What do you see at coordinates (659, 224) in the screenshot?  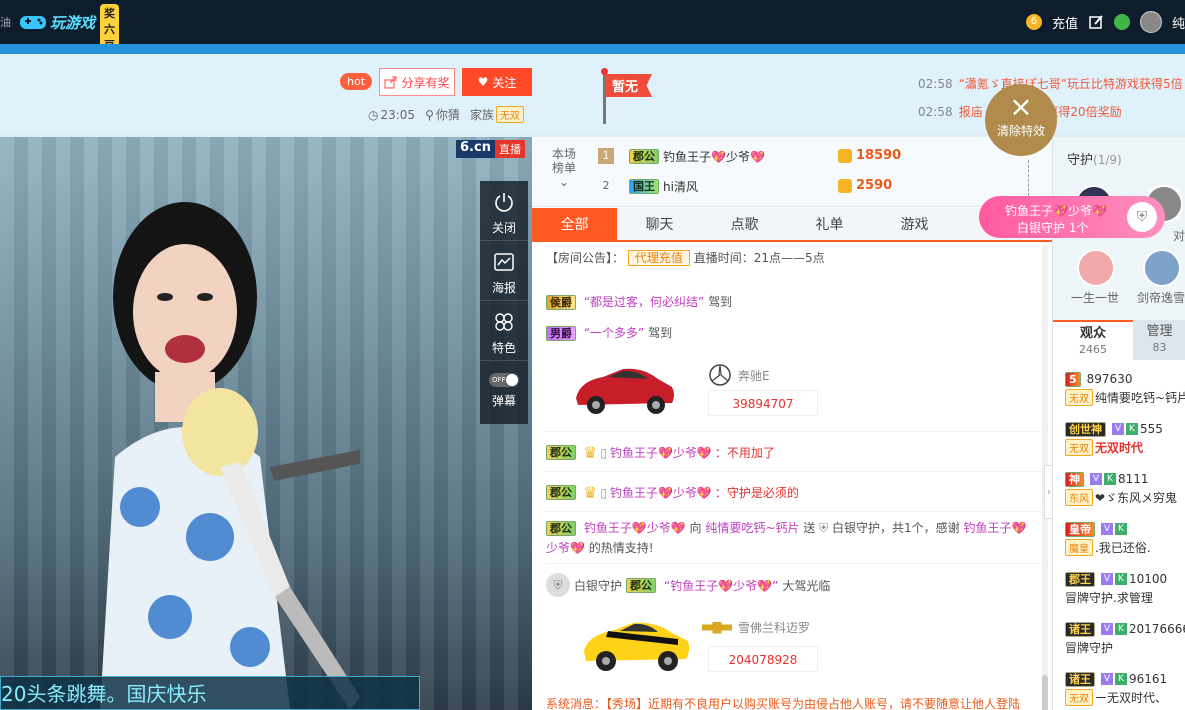 I see `tab-chat: 聊天` at bounding box center [659, 224].